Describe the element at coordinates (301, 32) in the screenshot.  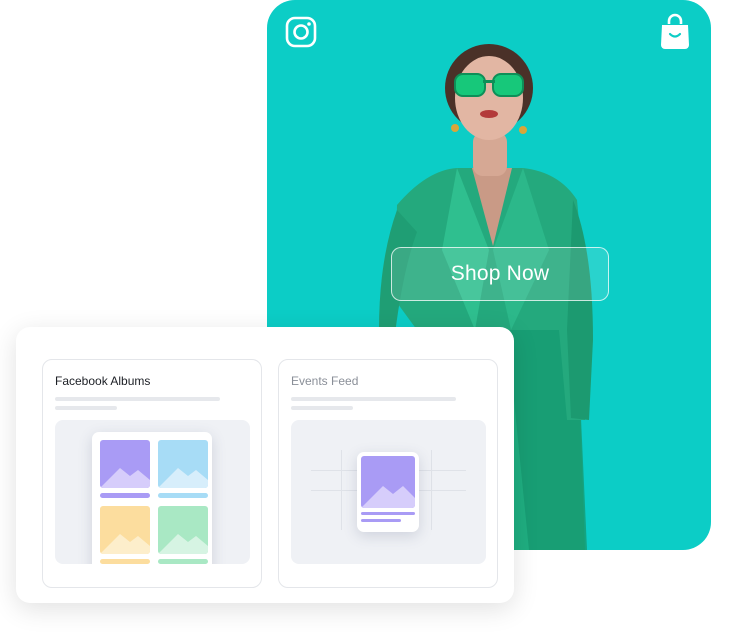
I see `instagram-icon` at that location.